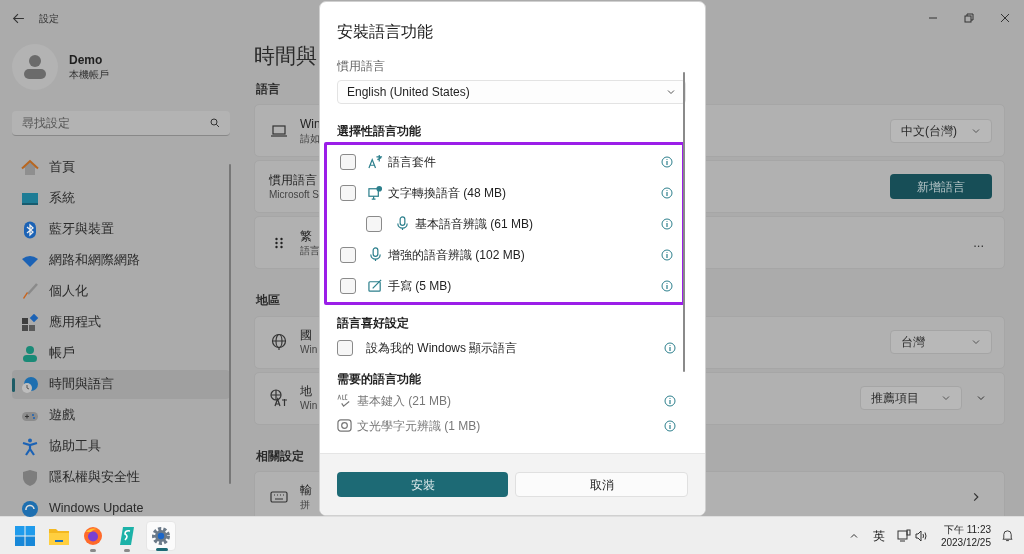 This screenshot has width=1024, height=554. What do you see at coordinates (306, 491) in the screenshot?
I see `card-title: 輸` at bounding box center [306, 491].